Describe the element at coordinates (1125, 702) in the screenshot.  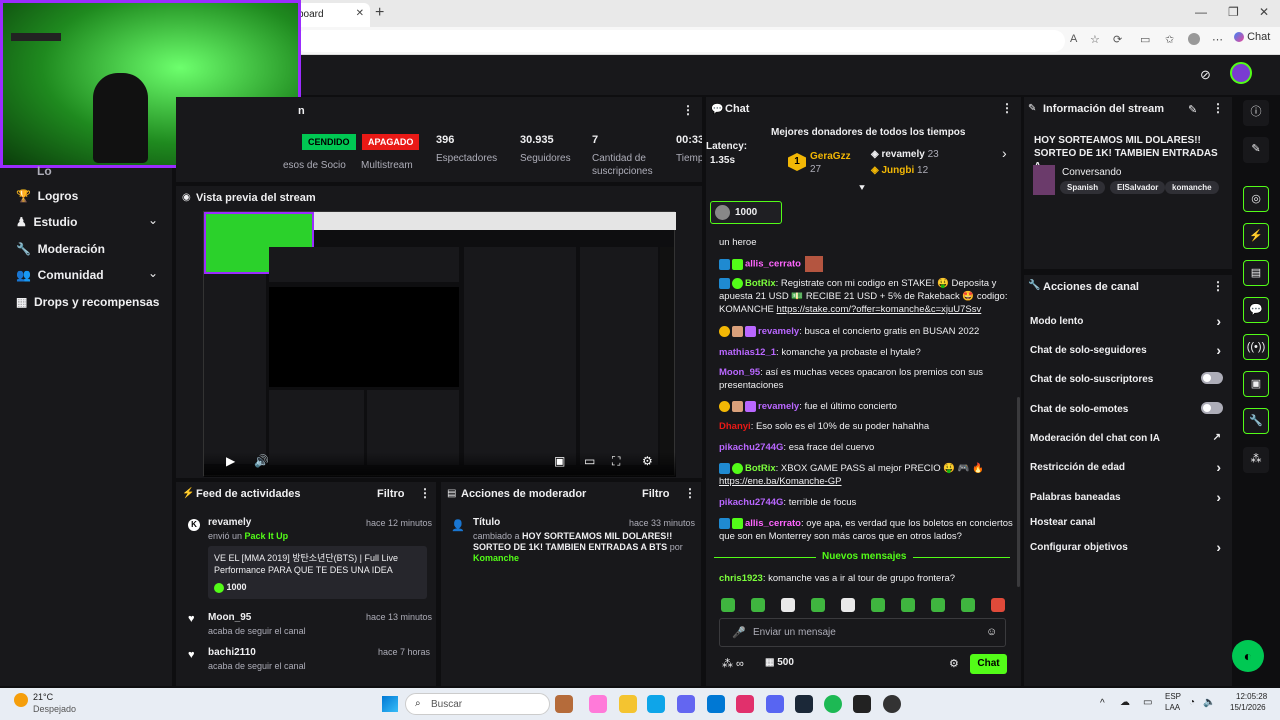
I see `cloud-icon: ☁` at that location.